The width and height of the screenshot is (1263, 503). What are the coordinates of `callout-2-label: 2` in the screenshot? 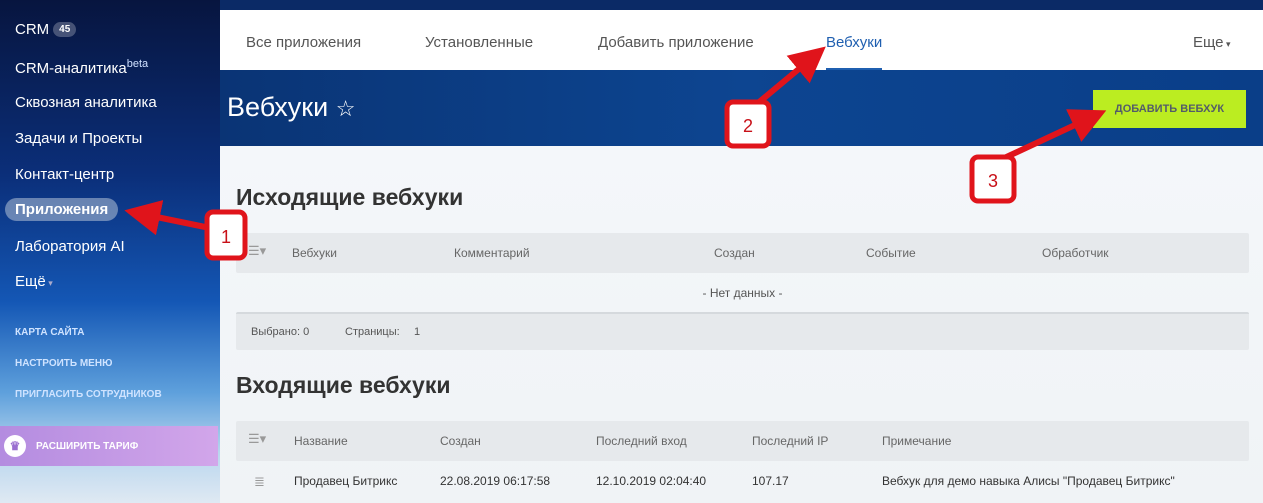 It's located at (748, 126).